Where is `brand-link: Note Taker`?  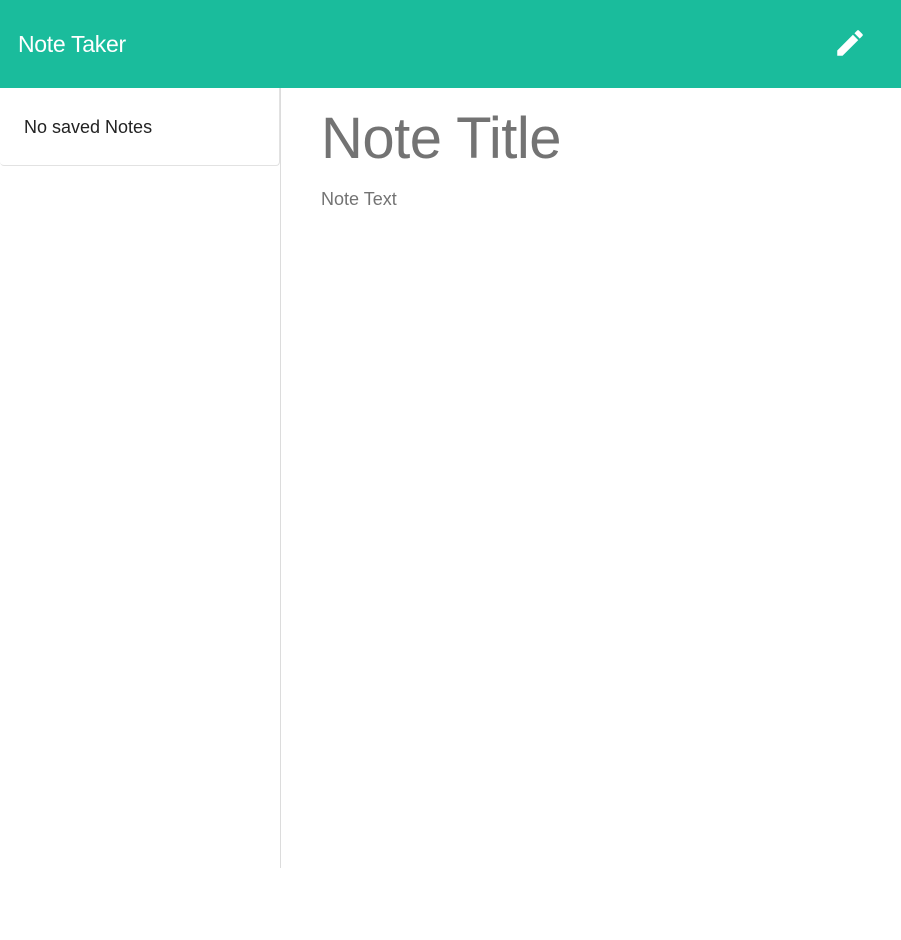 brand-link: Note Taker is located at coordinates (72, 44).